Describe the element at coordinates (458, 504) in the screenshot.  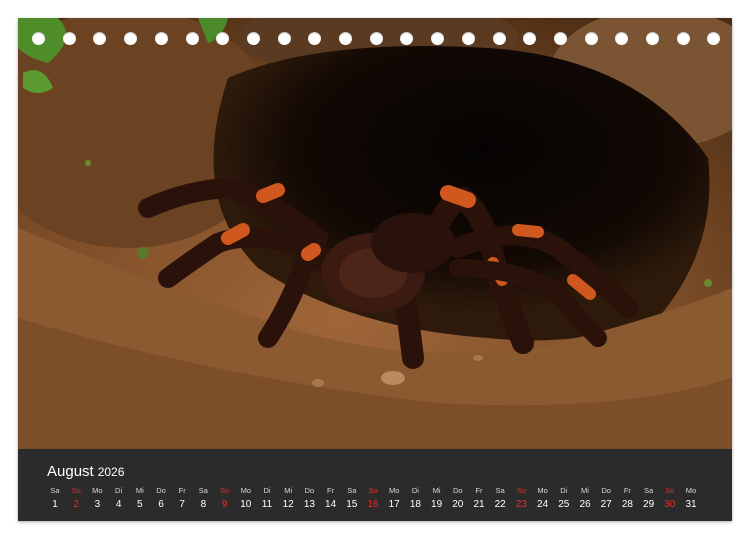
I see `day-number: 20` at that location.